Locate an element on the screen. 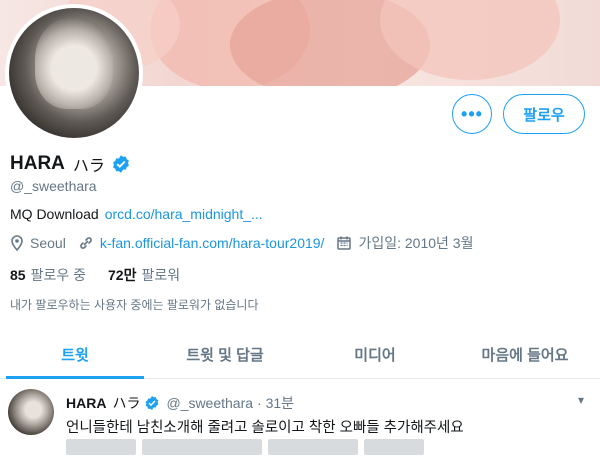  profile-handle: @_sweethara is located at coordinates (53, 186).